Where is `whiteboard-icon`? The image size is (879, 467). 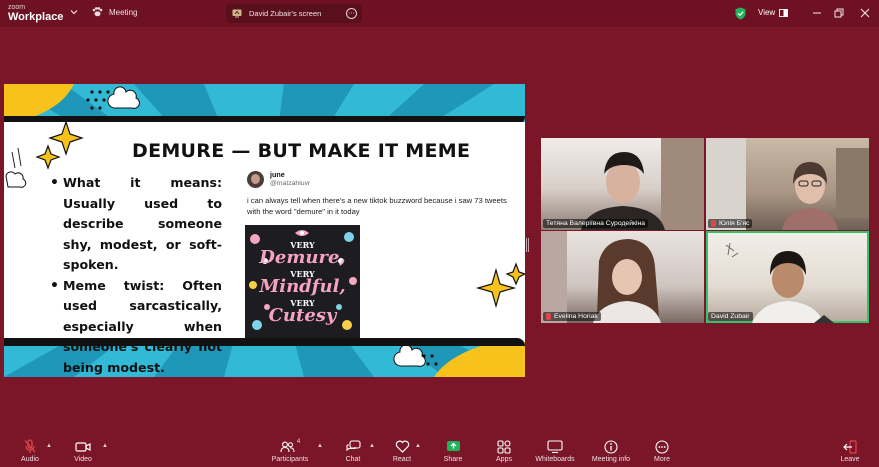 whiteboard-icon is located at coordinates (555, 446).